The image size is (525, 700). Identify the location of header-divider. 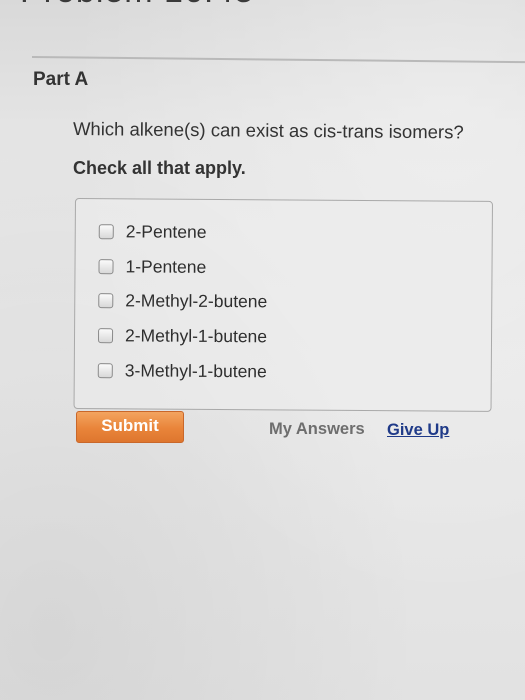
(278, 60).